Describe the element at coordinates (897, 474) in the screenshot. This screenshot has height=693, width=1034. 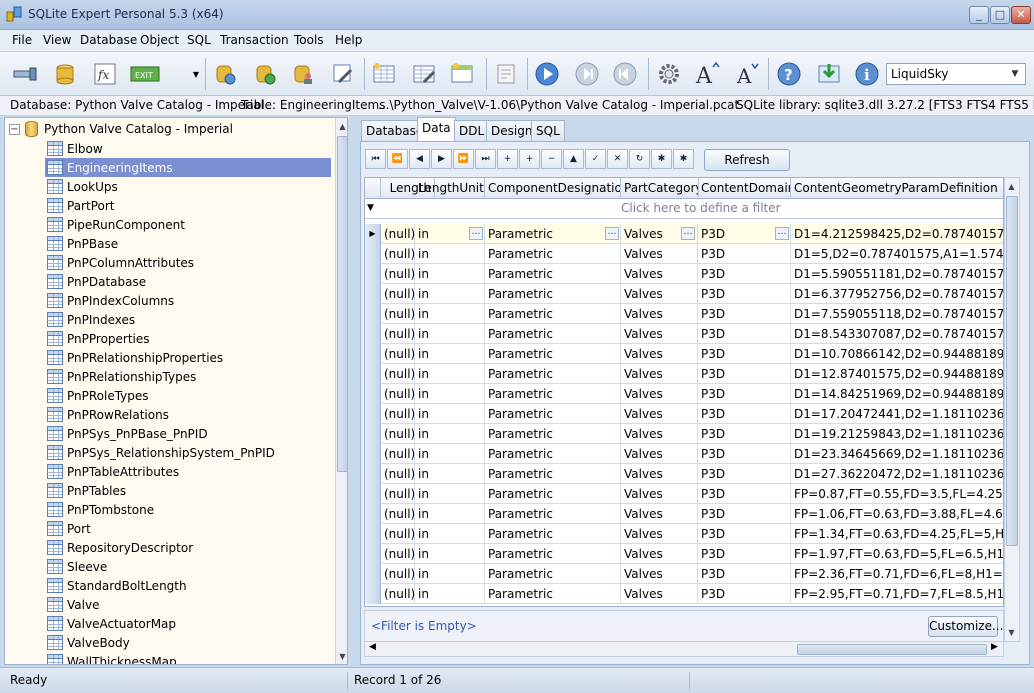
I see `table-cell: D1=27.36220472,D2=1.181102362,A1=4.3` at that location.